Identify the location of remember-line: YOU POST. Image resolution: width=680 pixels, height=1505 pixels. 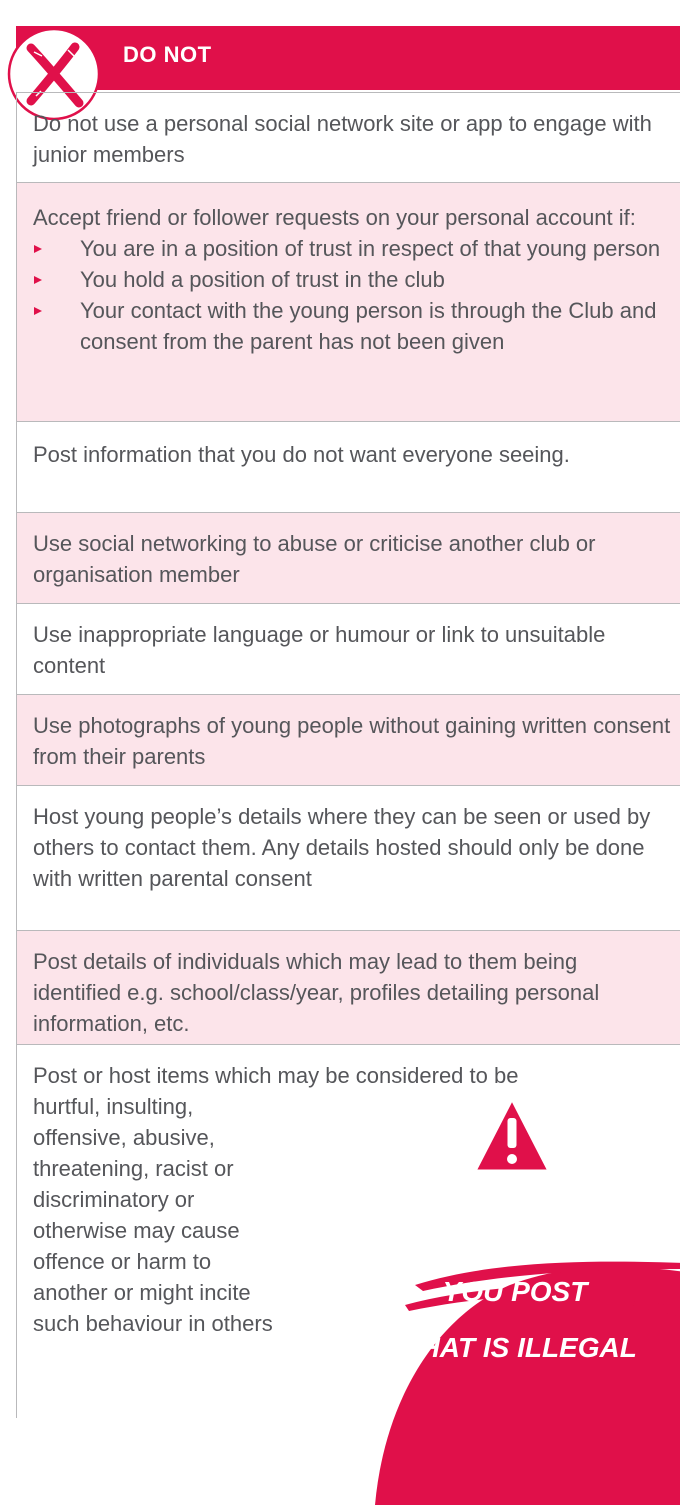
(515, 1291).